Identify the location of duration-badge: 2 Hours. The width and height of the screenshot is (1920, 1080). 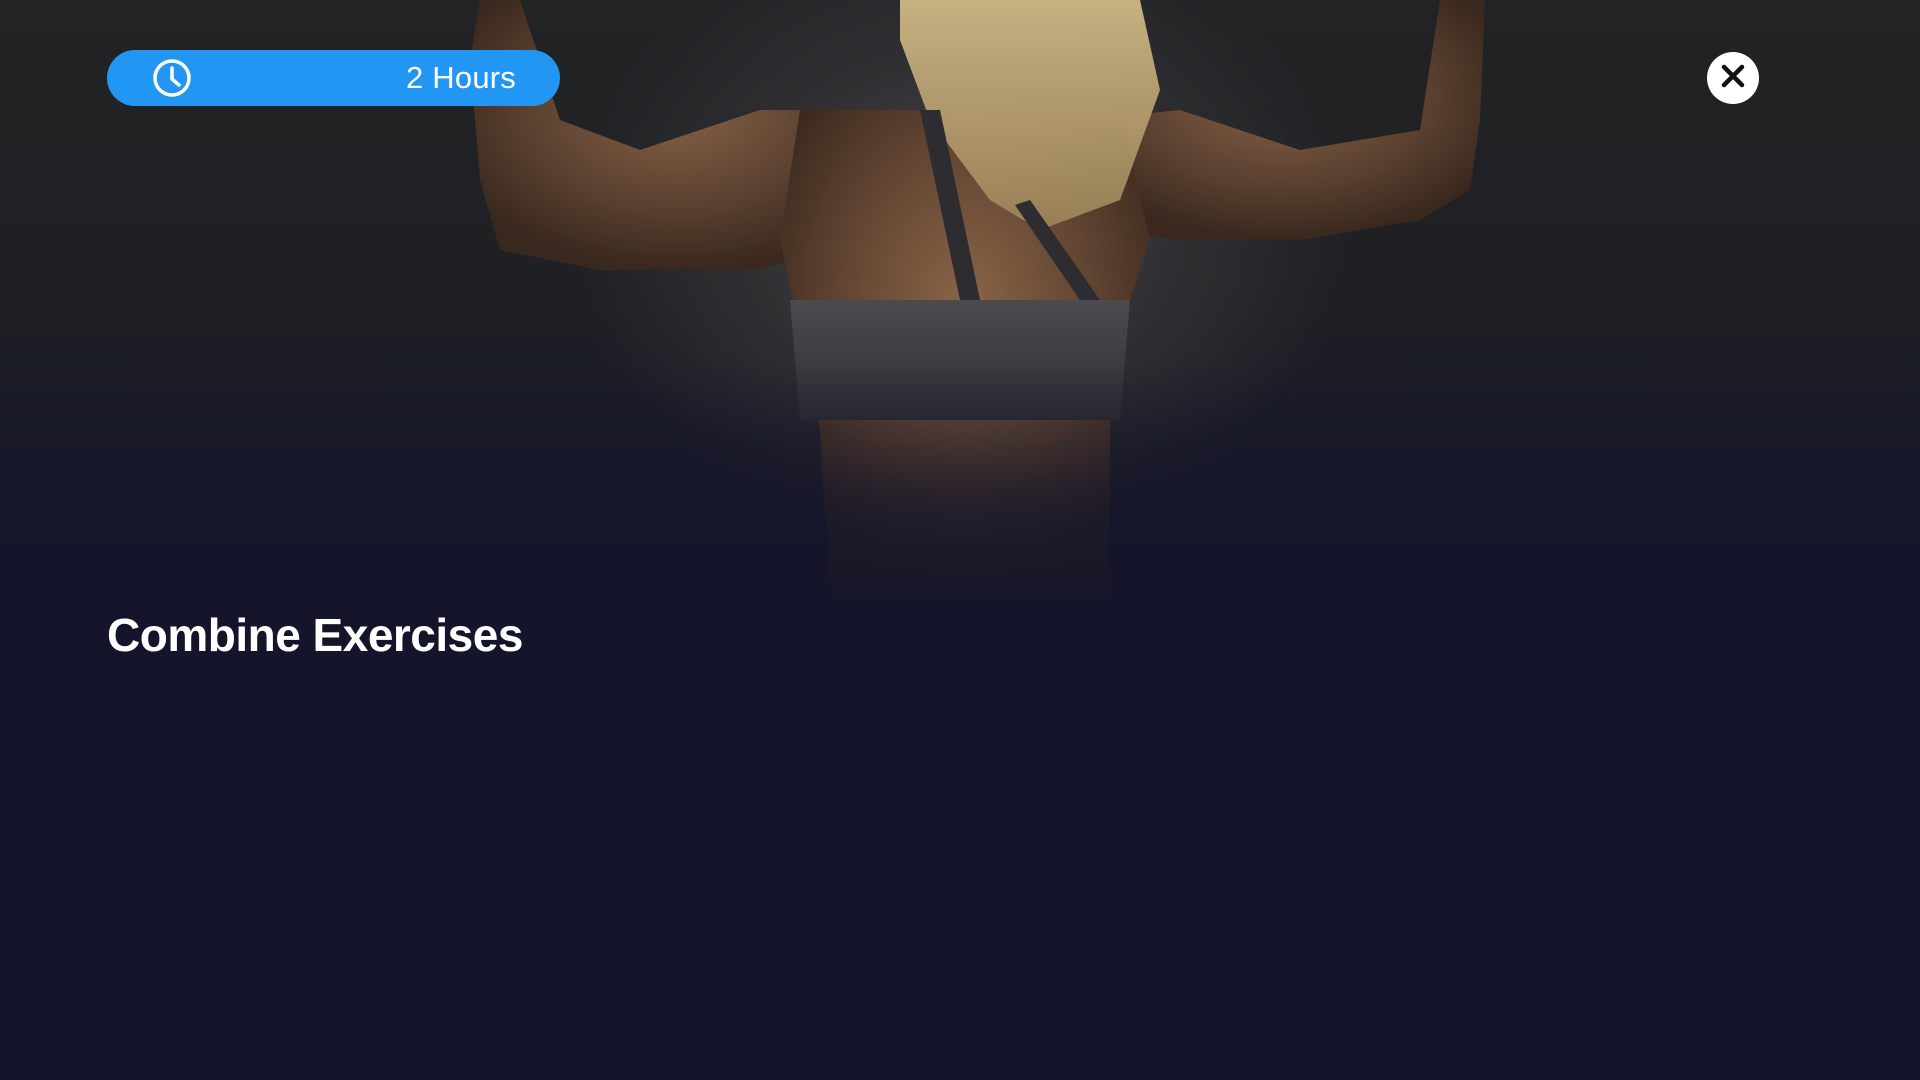
(333, 78).